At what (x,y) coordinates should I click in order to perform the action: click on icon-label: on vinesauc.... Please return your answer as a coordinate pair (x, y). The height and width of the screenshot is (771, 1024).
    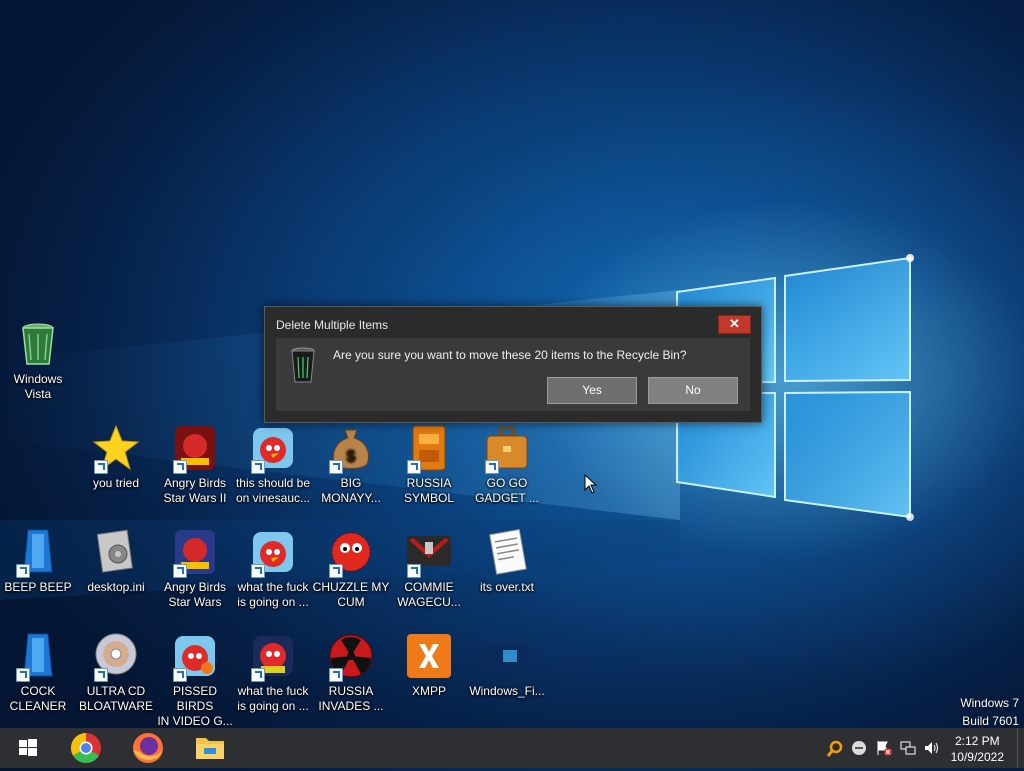
    Looking at the image, I should click on (273, 498).